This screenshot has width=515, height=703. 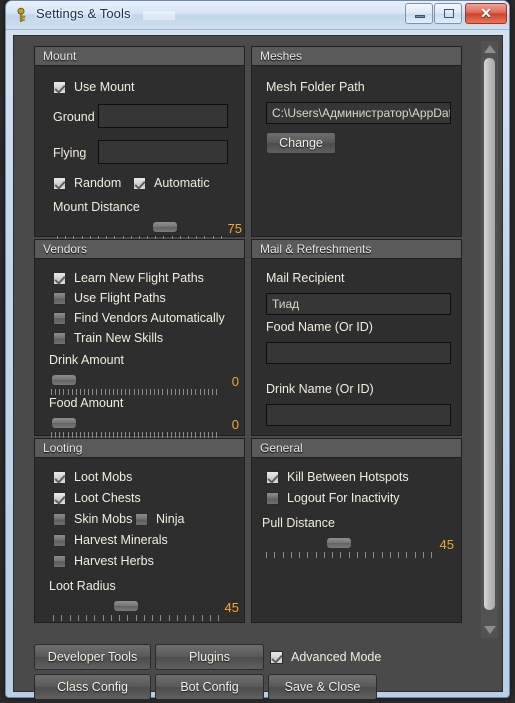 I want to click on checkbox-label: Harvest Minerals, so click(x=121, y=540).